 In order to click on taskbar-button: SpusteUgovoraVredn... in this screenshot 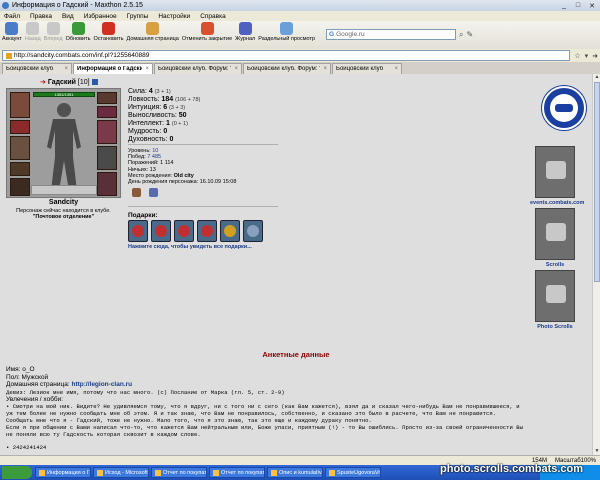, I will do `click(353, 472)`.